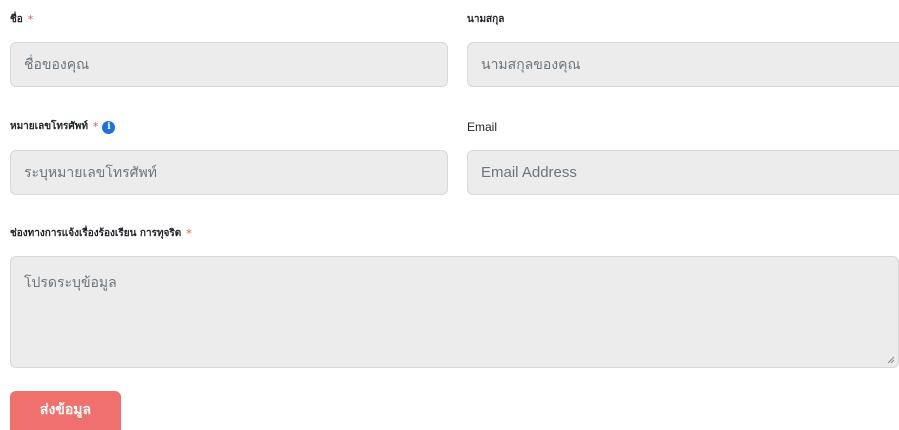 The height and width of the screenshot is (430, 899). Describe the element at coordinates (65, 410) in the screenshot. I see `submit-button: ส่งข้อมูล` at that location.